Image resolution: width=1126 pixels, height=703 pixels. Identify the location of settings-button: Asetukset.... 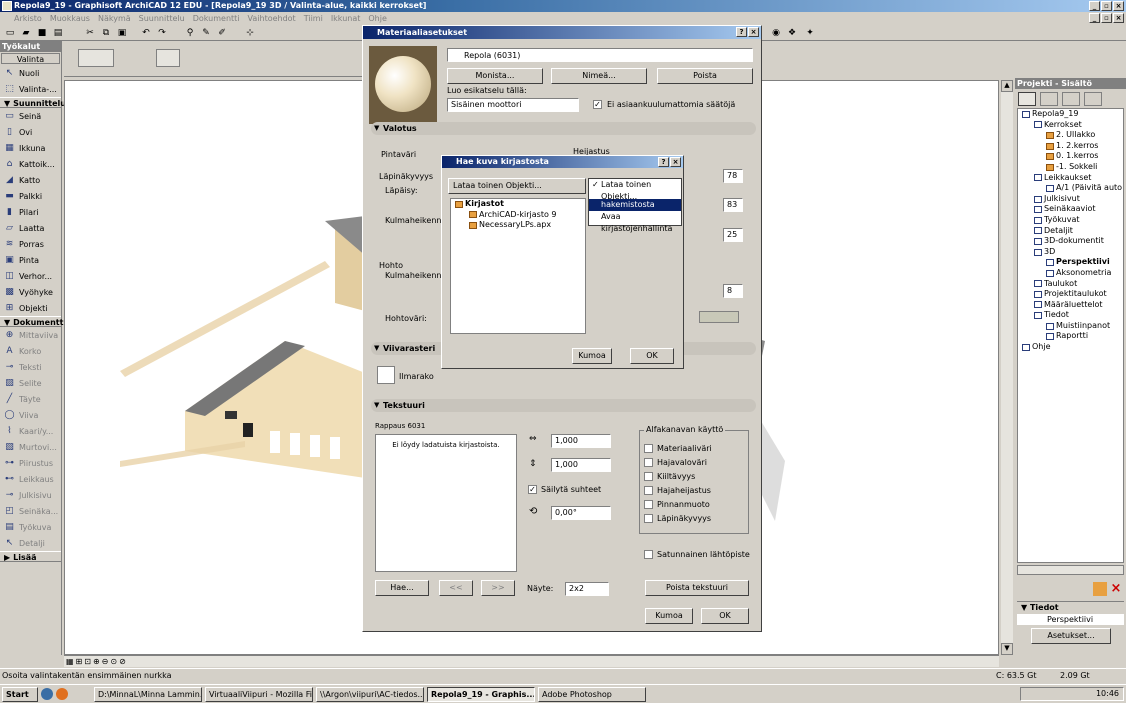
(1071, 636).